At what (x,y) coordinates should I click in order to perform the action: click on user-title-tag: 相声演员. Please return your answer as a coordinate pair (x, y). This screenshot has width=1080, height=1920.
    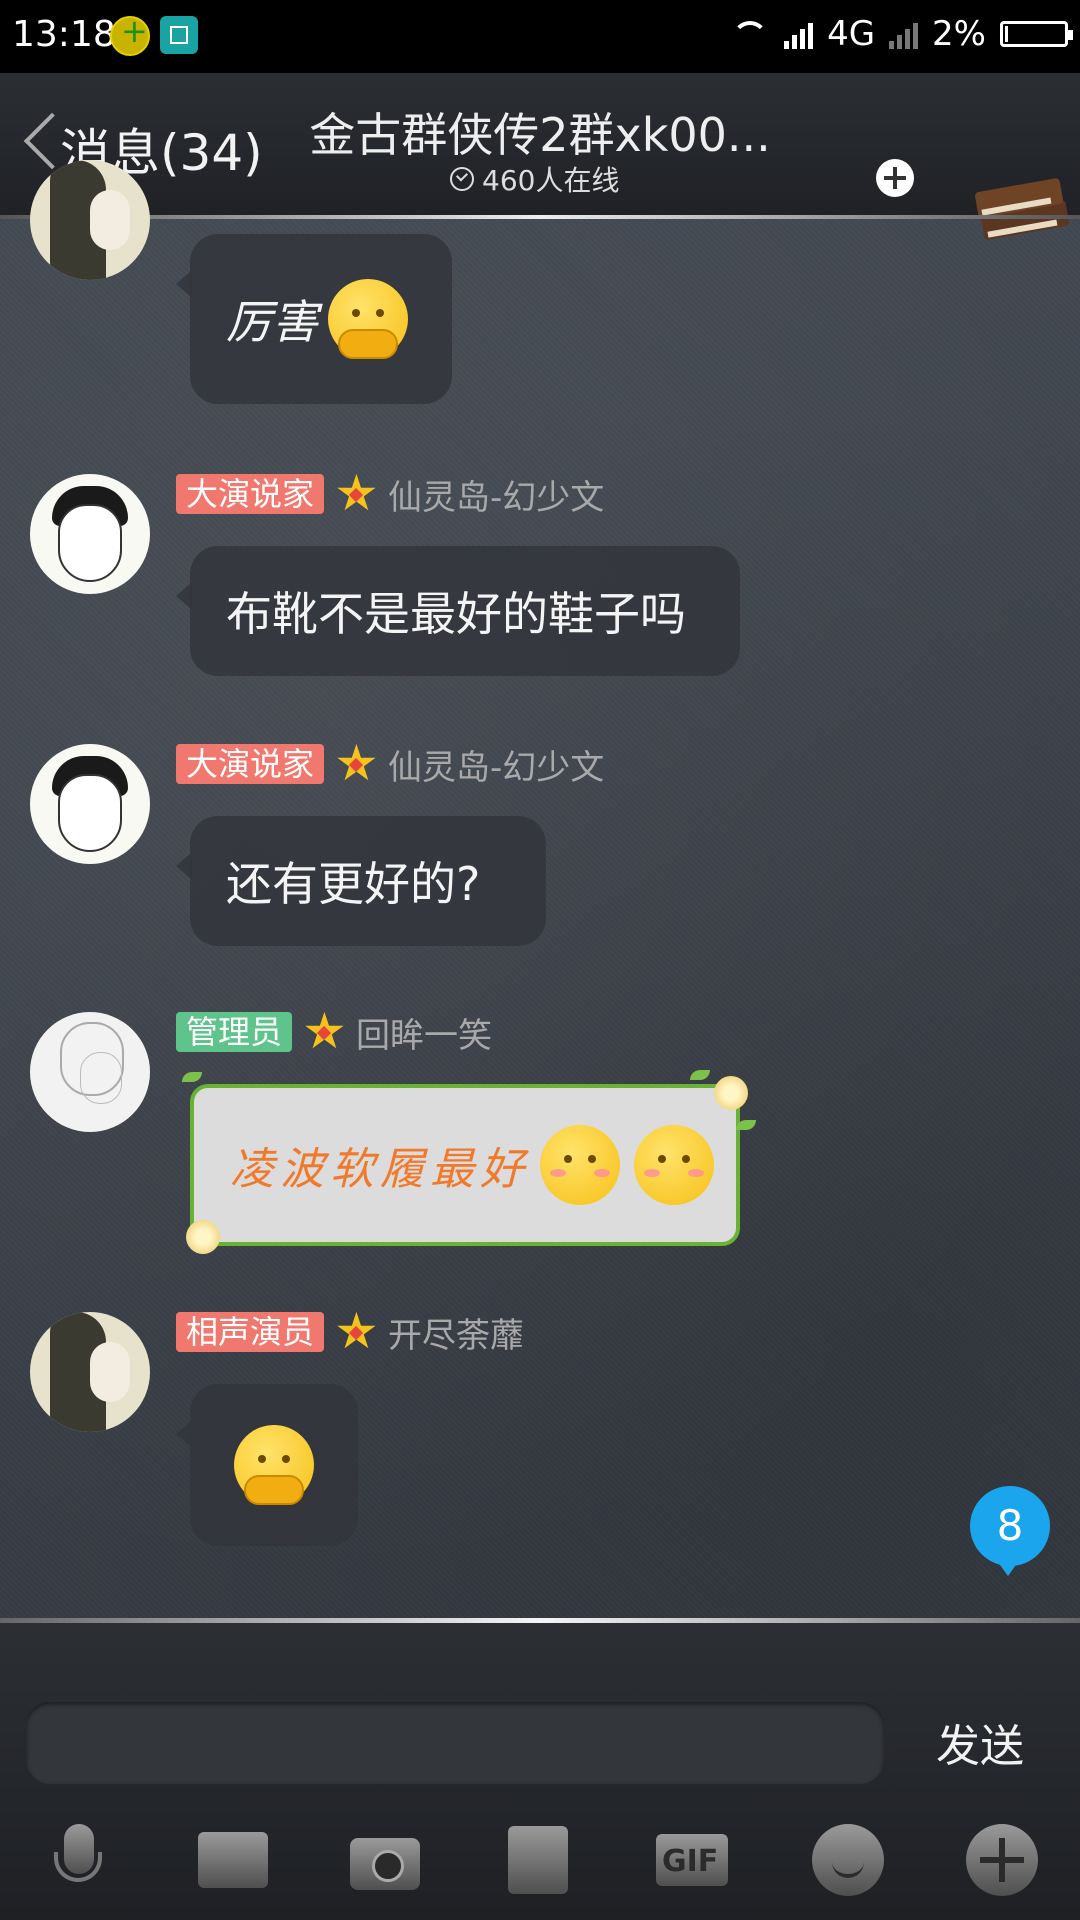
    Looking at the image, I should click on (250, 1332).